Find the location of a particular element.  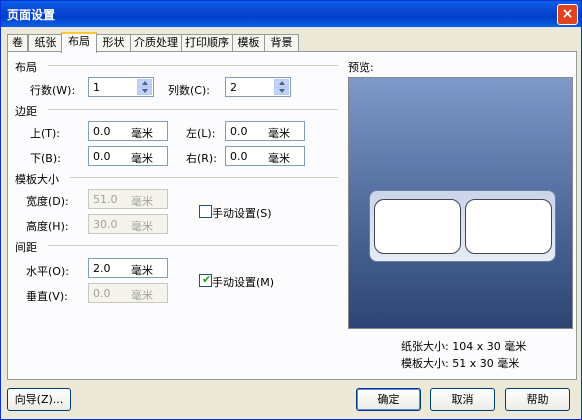

spacing-manual-checkbox: ✔ is located at coordinates (205, 280).